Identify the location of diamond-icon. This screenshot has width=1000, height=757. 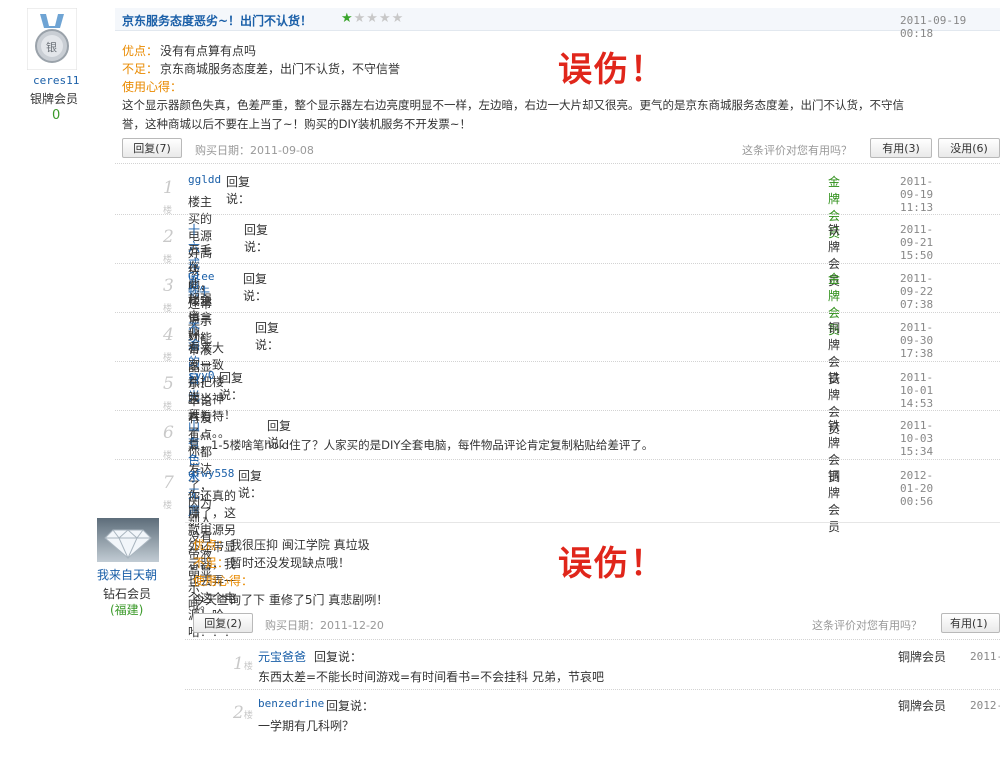
(128, 540).